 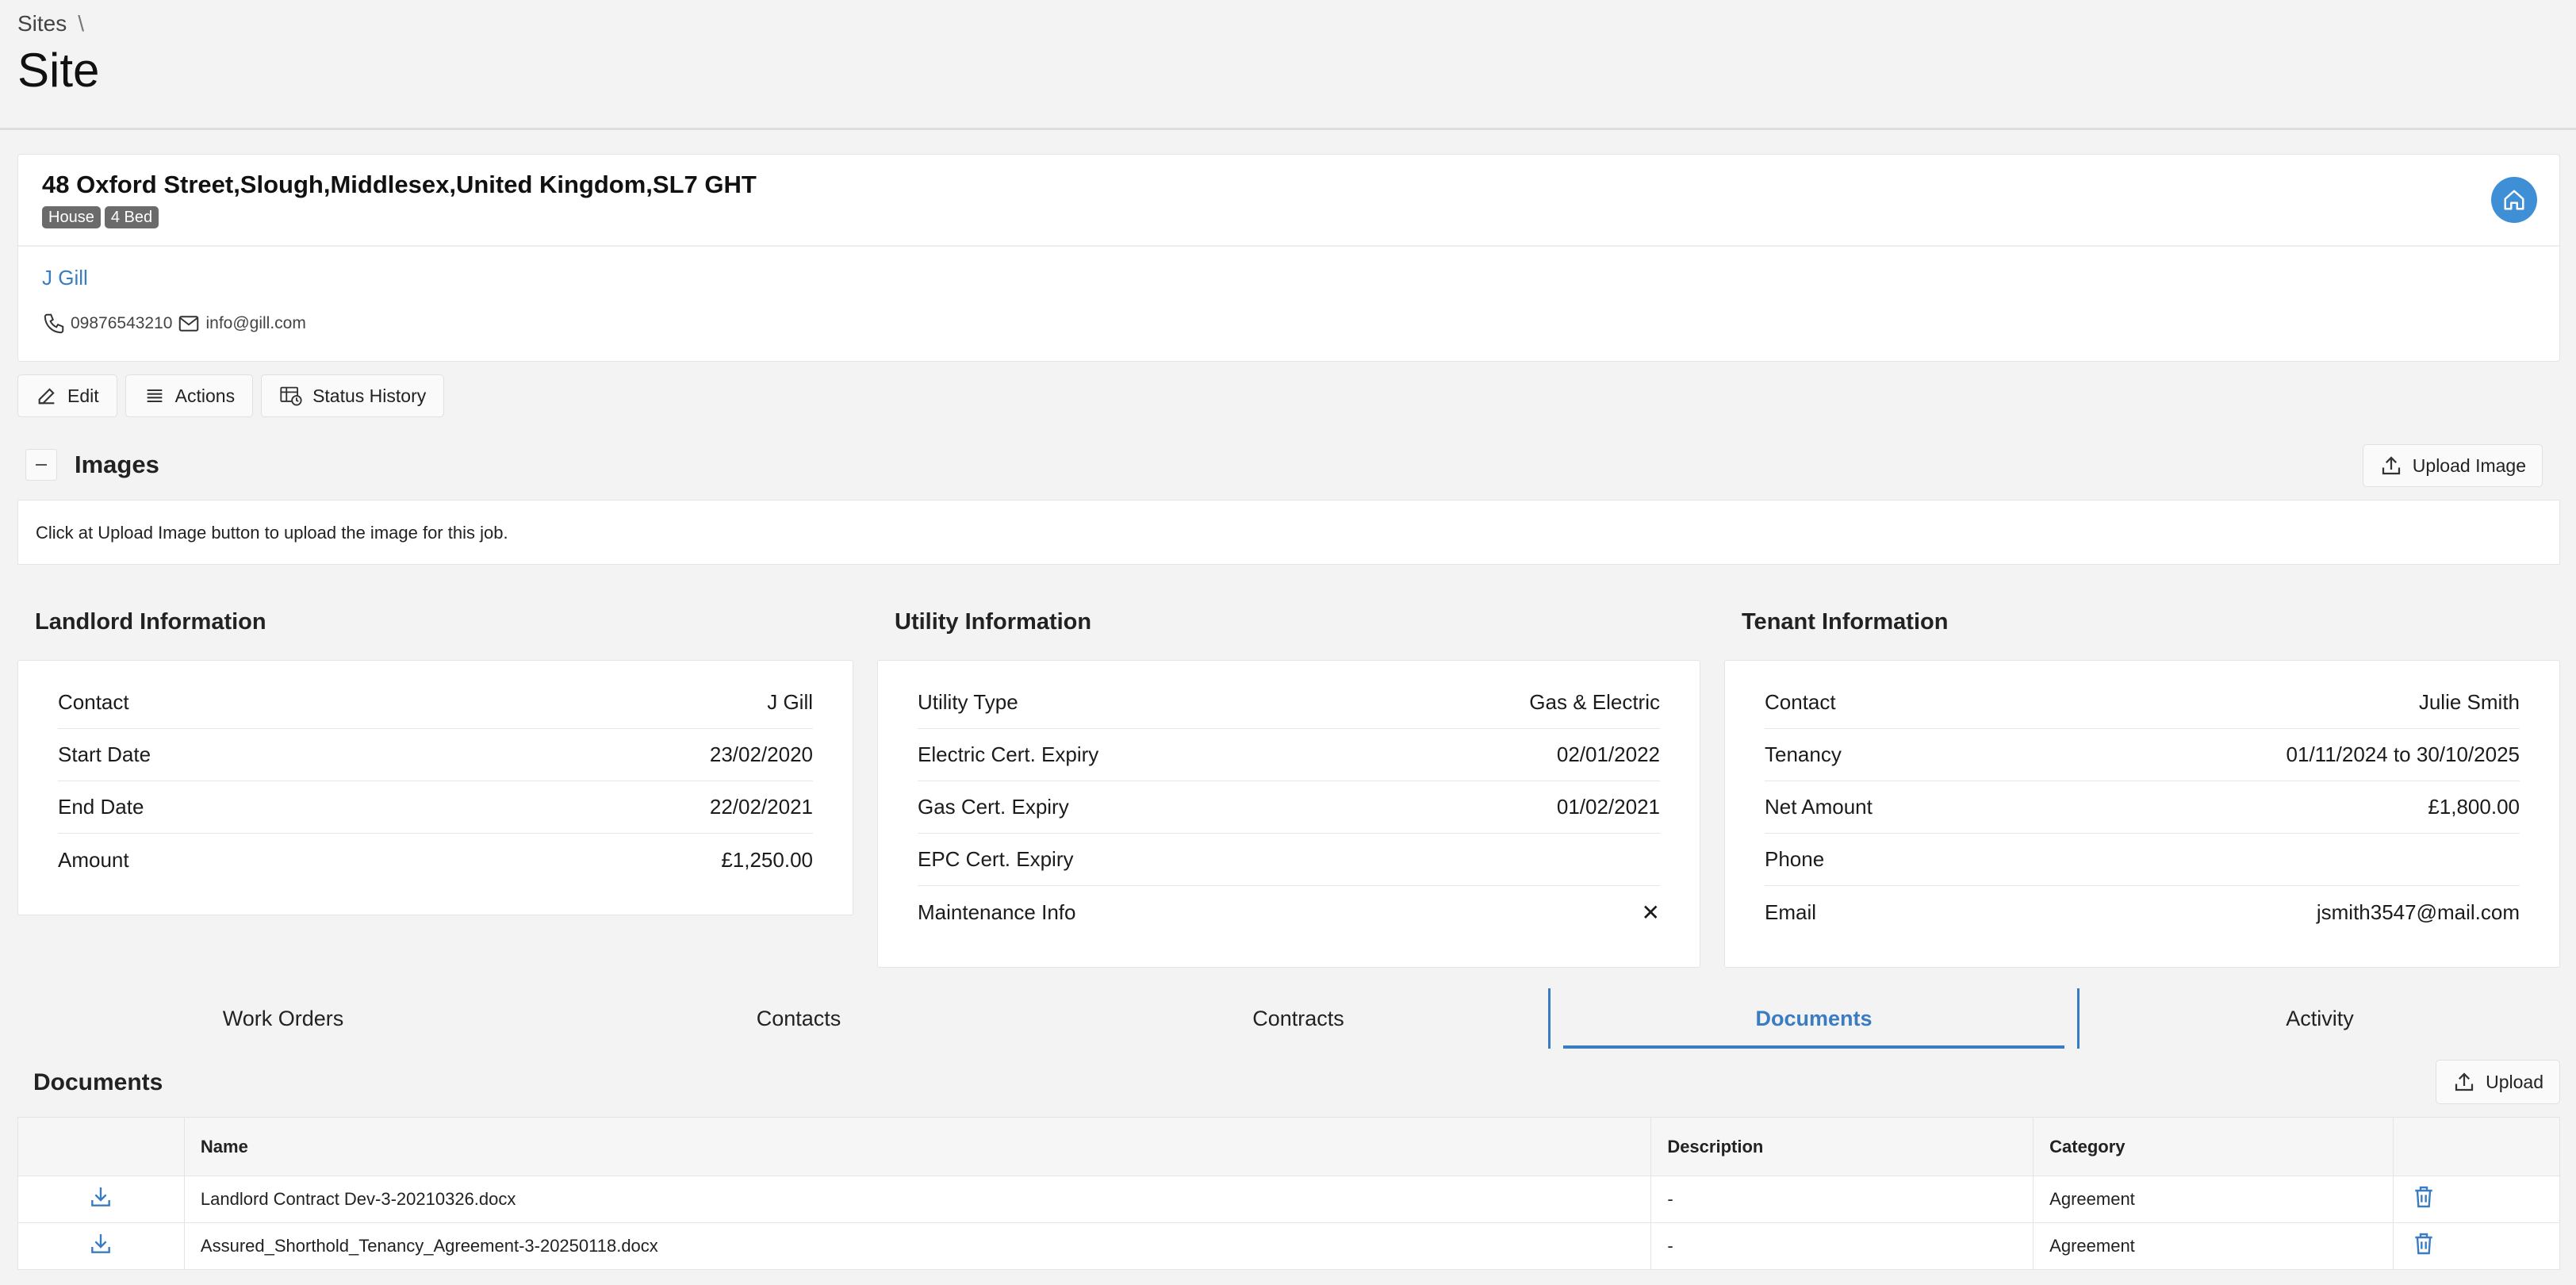 What do you see at coordinates (2142, 807) in the screenshot?
I see `tenant-row: Net Amount £1,800.00` at bounding box center [2142, 807].